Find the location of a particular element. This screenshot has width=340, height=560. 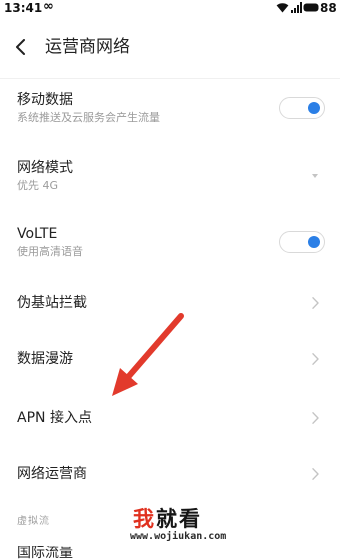

volte-toggle is located at coordinates (302, 242).